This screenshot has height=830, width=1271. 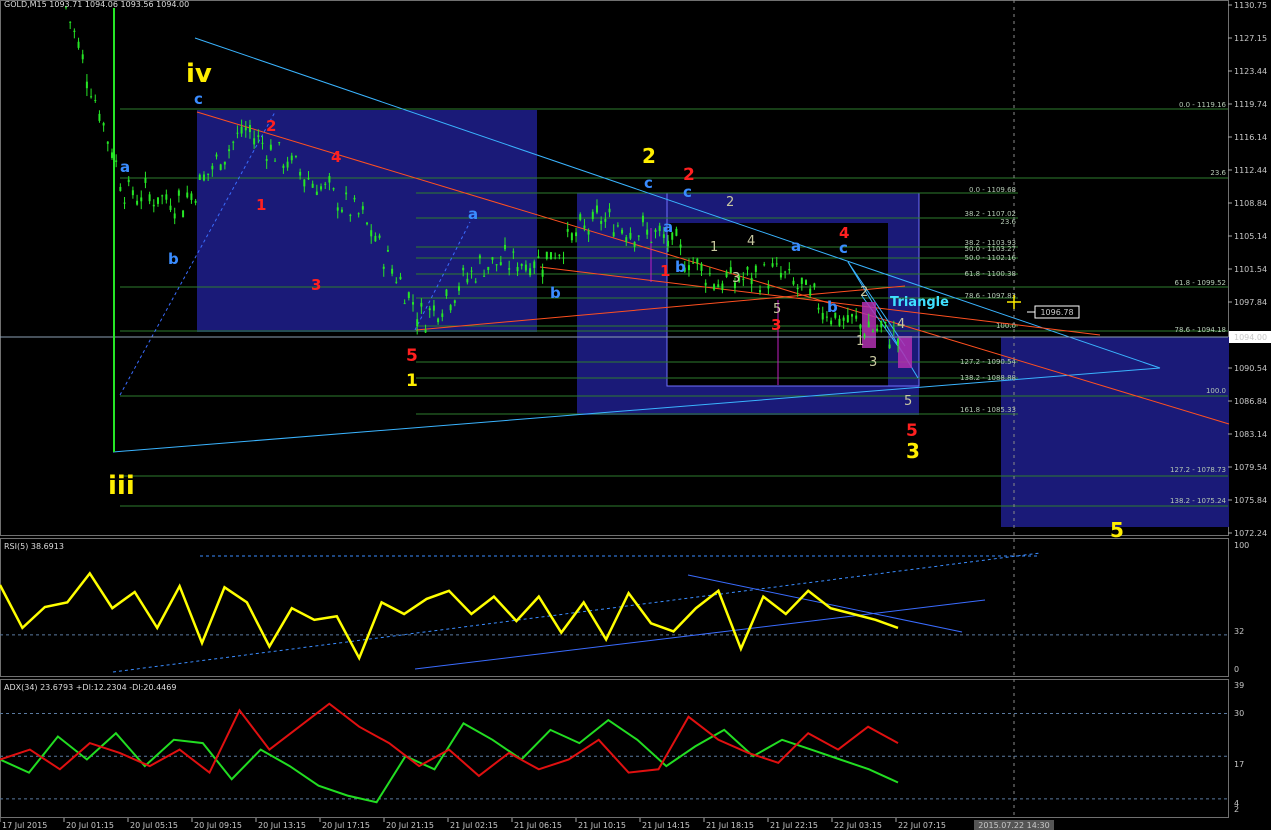 I want to click on time-tick: 20 Jul 09:15, so click(x=218, y=825).